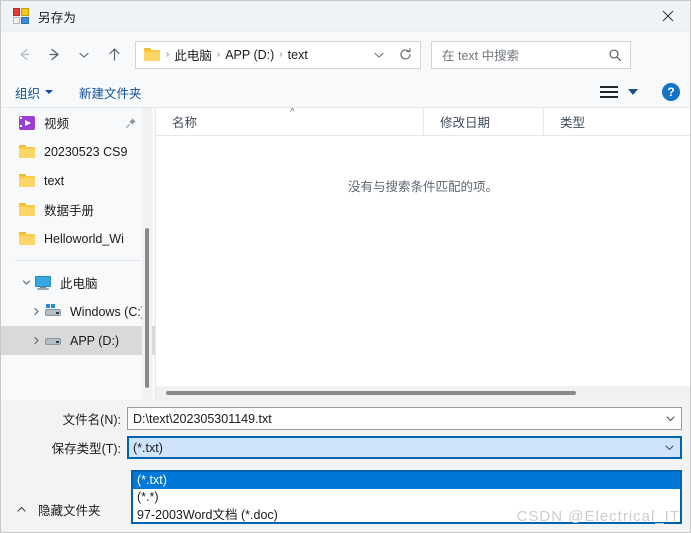  What do you see at coordinates (278, 54) in the screenshot?
I see `breadcrumb: › 此电脑 › APP (D:) › text` at bounding box center [278, 54].